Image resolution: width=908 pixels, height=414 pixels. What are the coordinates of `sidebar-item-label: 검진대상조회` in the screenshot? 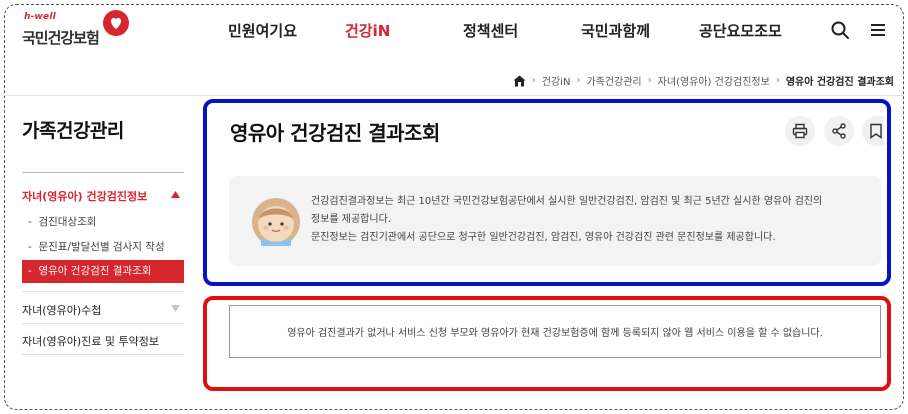 It's located at (67, 222).